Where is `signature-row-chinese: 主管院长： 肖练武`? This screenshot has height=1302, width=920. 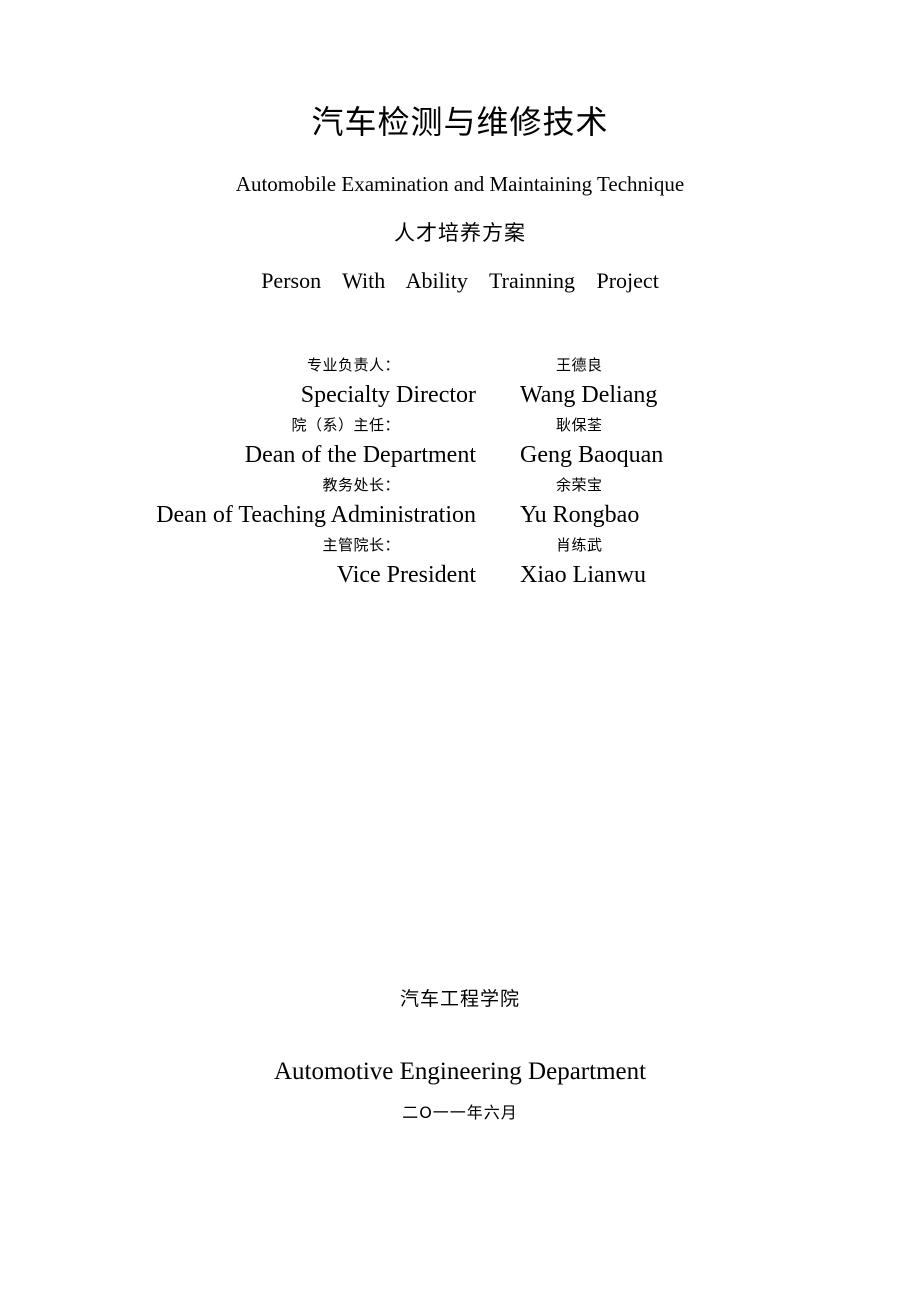 signature-row-chinese: 主管院长： 肖练武 is located at coordinates (460, 545).